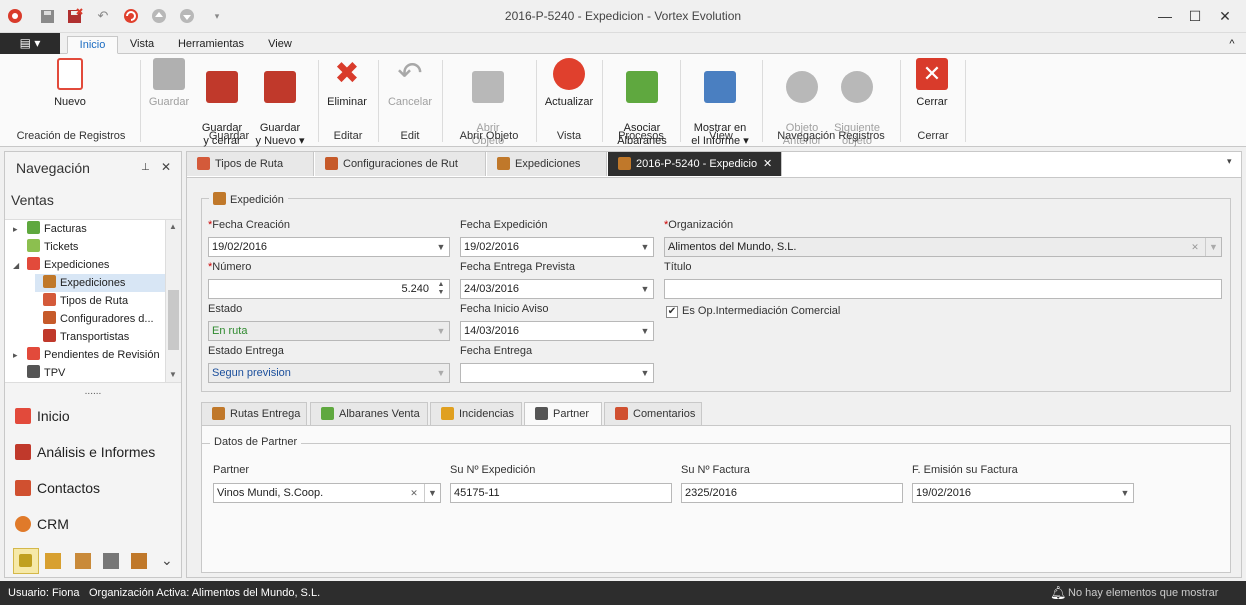  What do you see at coordinates (695, 164) in the screenshot?
I see `doc-tab-expedicion-active: 2016-P-5240 - Expedicio` at bounding box center [695, 164].